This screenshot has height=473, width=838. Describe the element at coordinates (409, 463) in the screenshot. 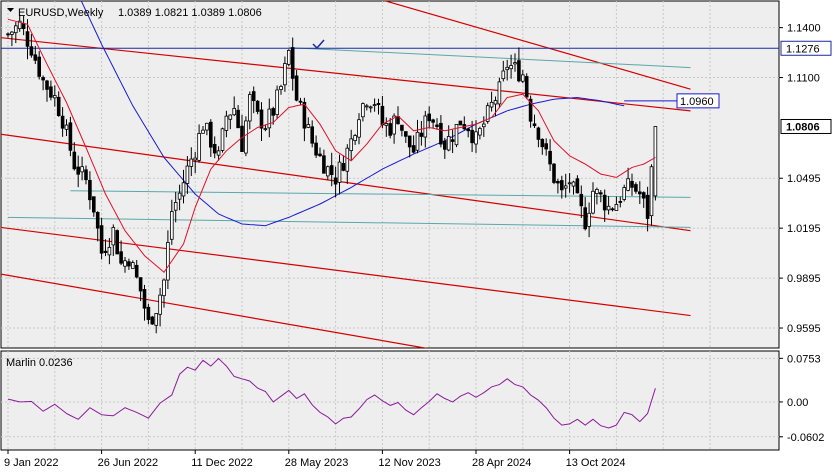

I see `time-tick-label: 12 Nov 2023` at that location.